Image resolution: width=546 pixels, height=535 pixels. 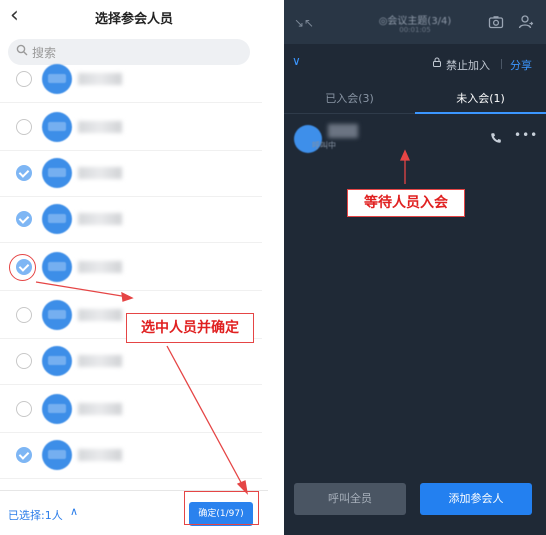 I want to click on meeting-header: ↘↖ ◎会议主题(3/4) 00:01:05, so click(x=415, y=22).